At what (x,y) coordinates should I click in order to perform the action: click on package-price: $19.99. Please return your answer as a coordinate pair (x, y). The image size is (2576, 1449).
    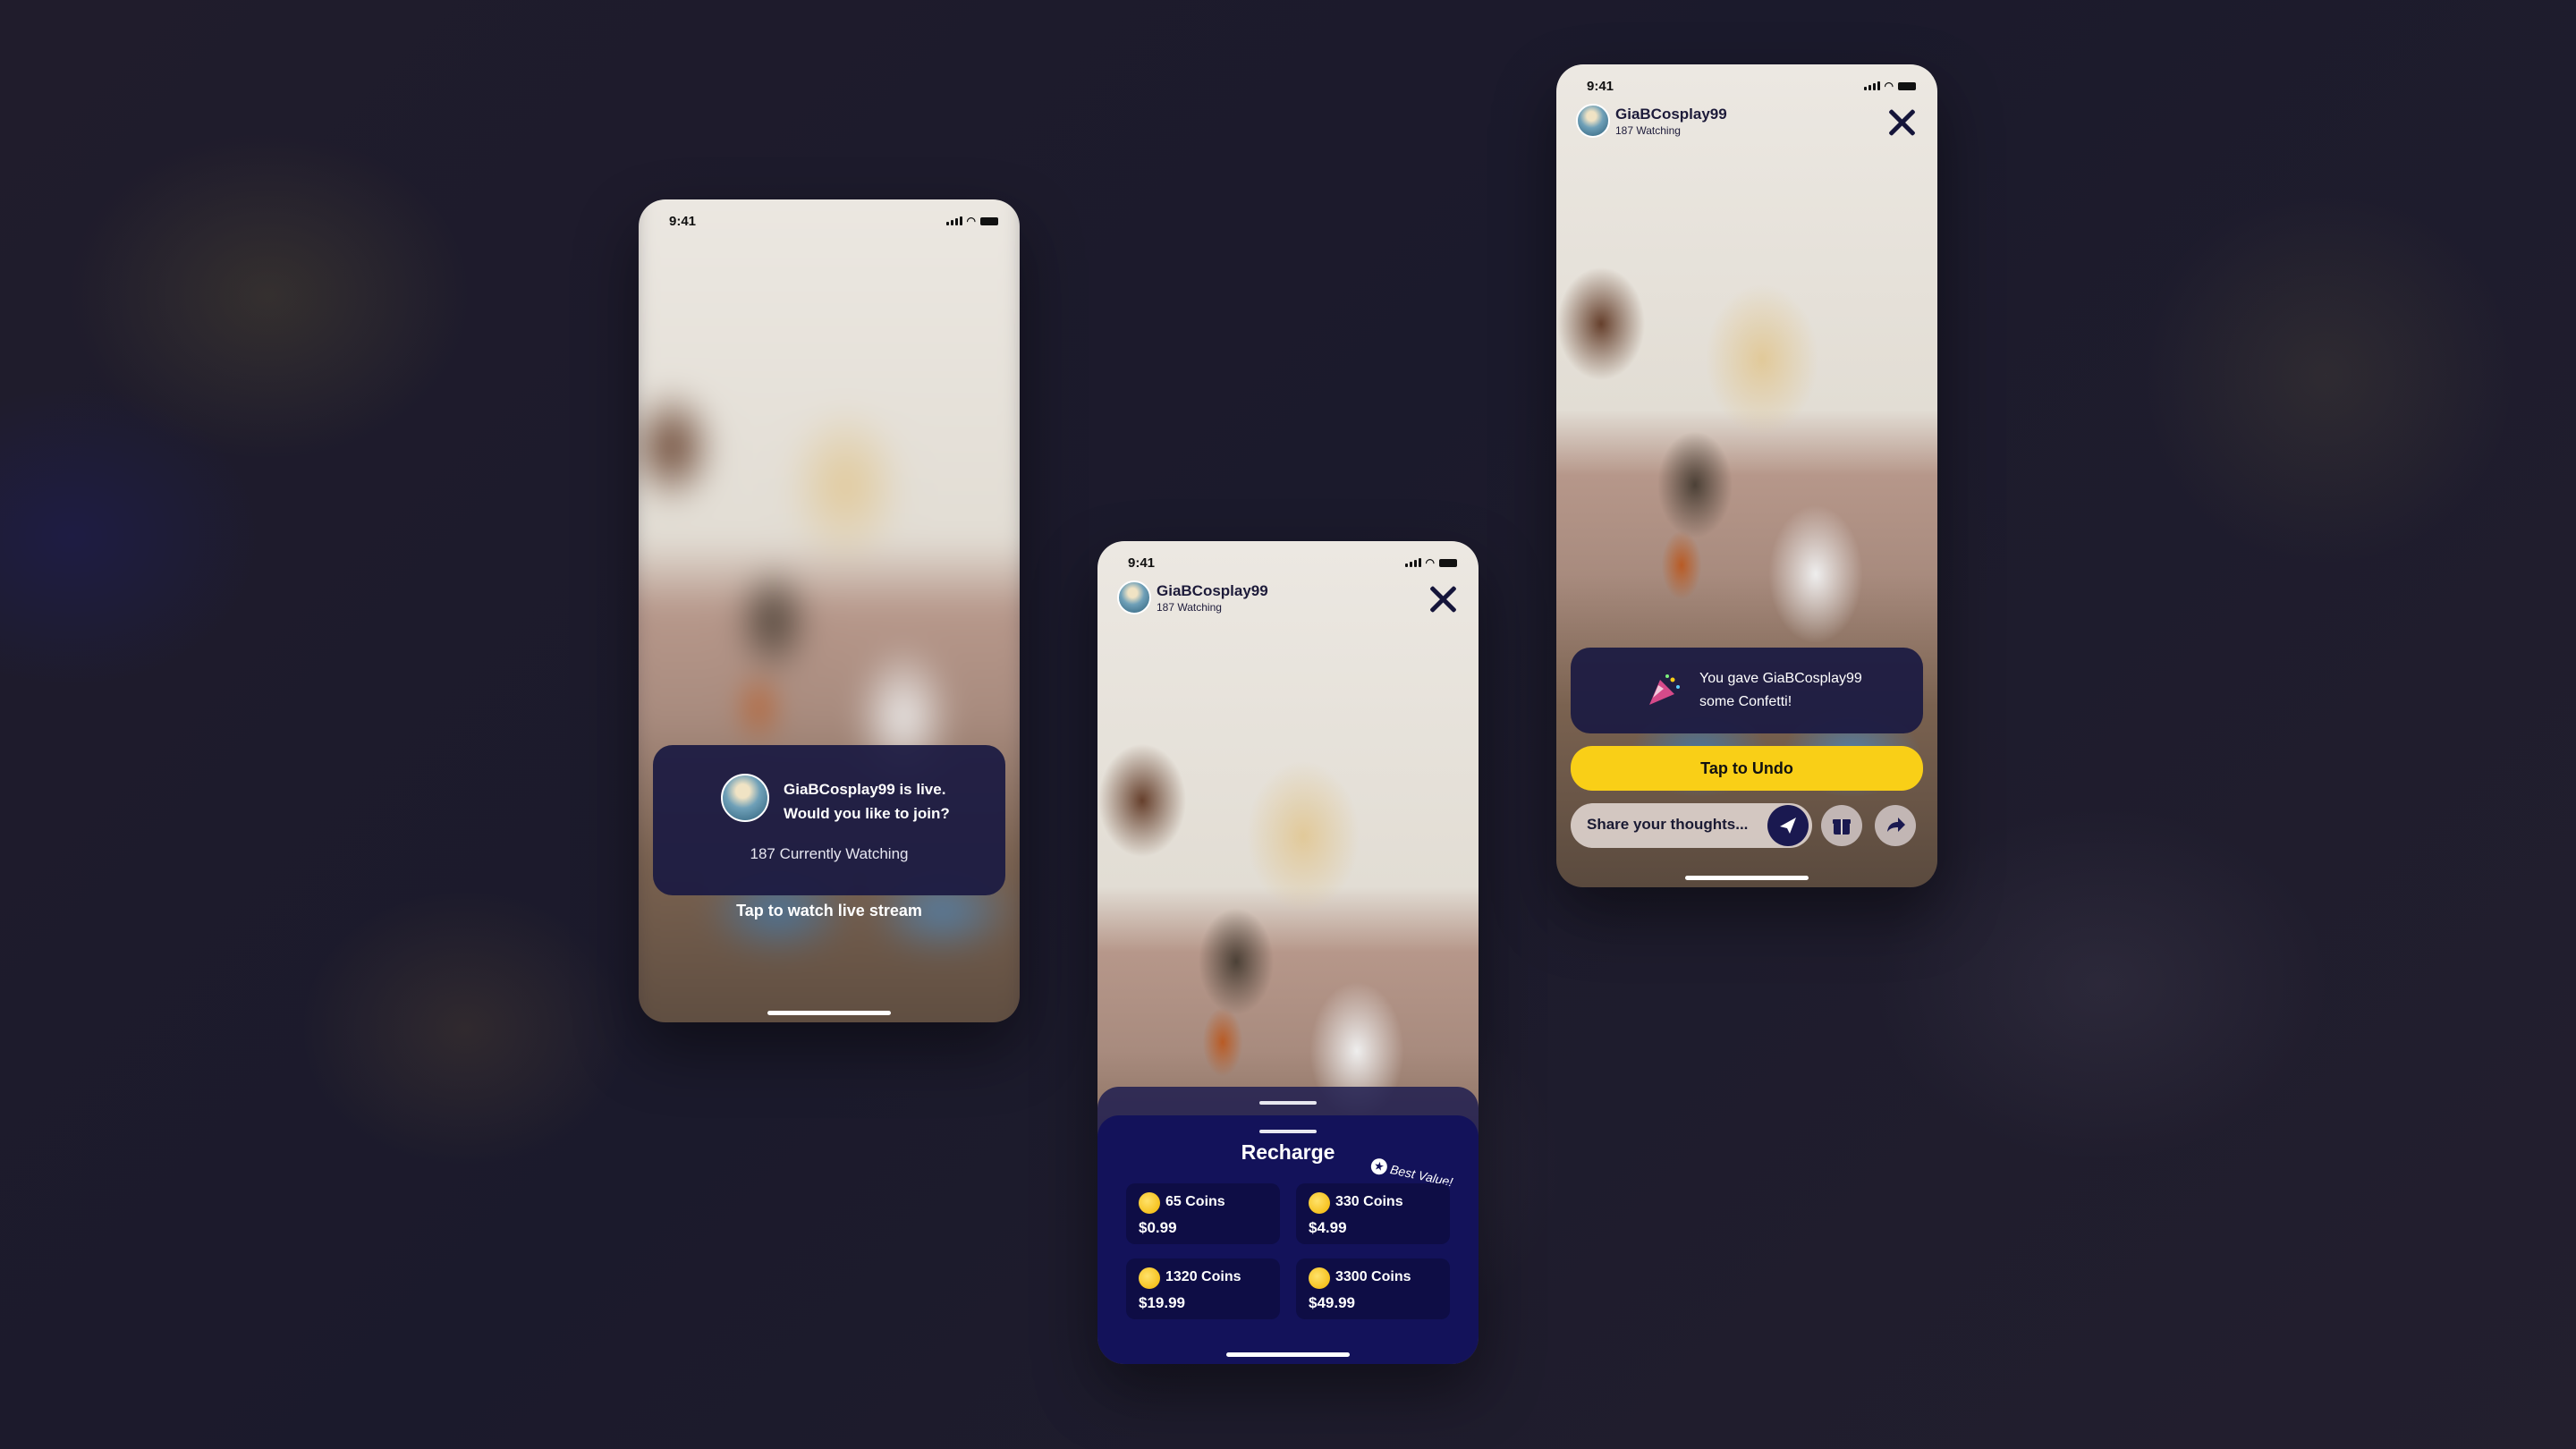
    Looking at the image, I should click on (1162, 1302).